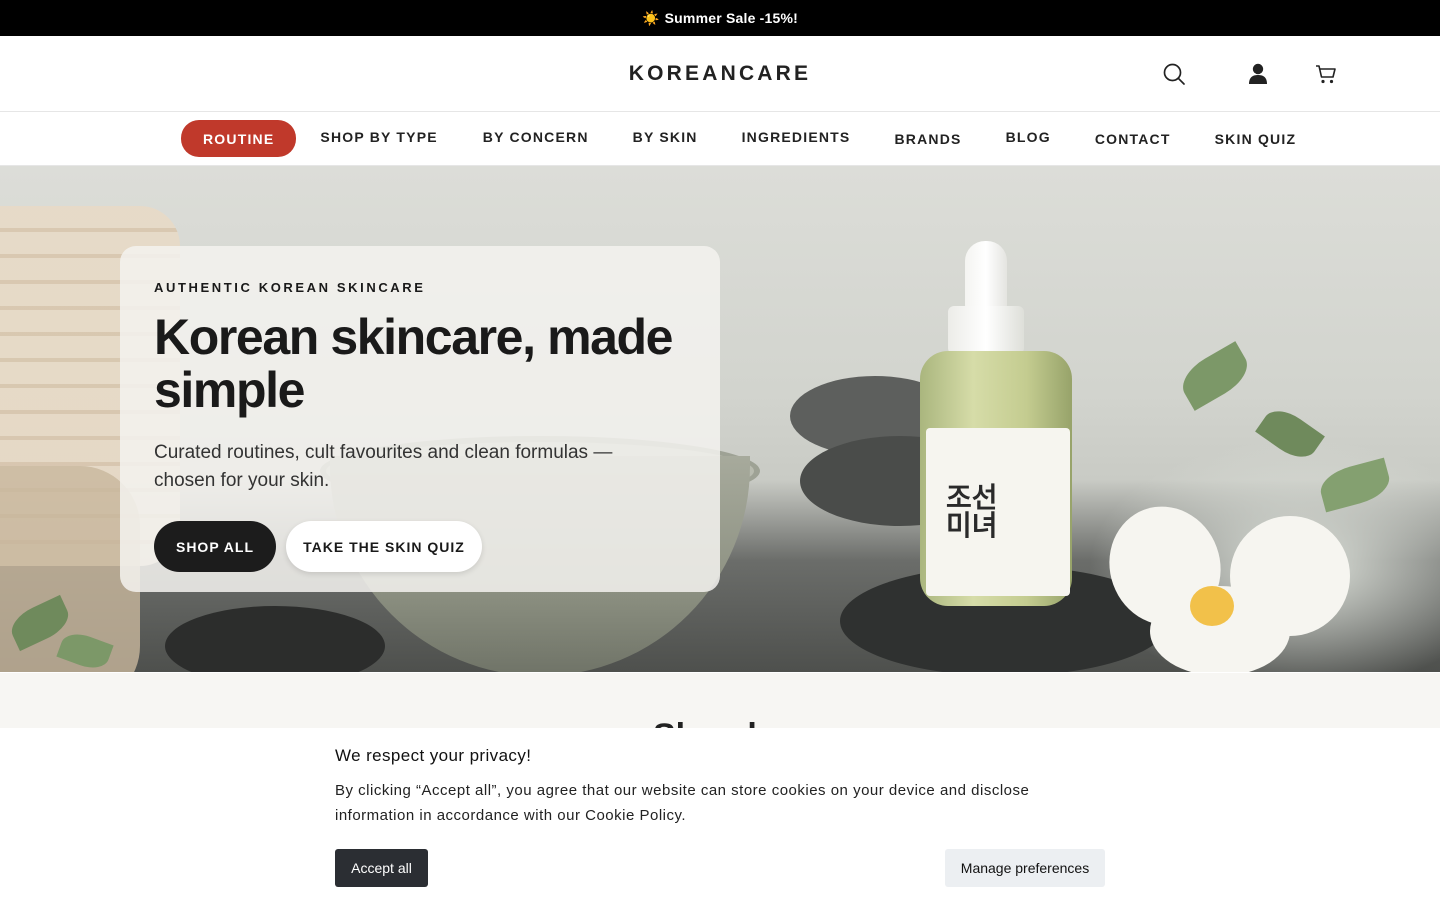  Describe the element at coordinates (1212, 606) in the screenshot. I see `orchid-center` at that location.